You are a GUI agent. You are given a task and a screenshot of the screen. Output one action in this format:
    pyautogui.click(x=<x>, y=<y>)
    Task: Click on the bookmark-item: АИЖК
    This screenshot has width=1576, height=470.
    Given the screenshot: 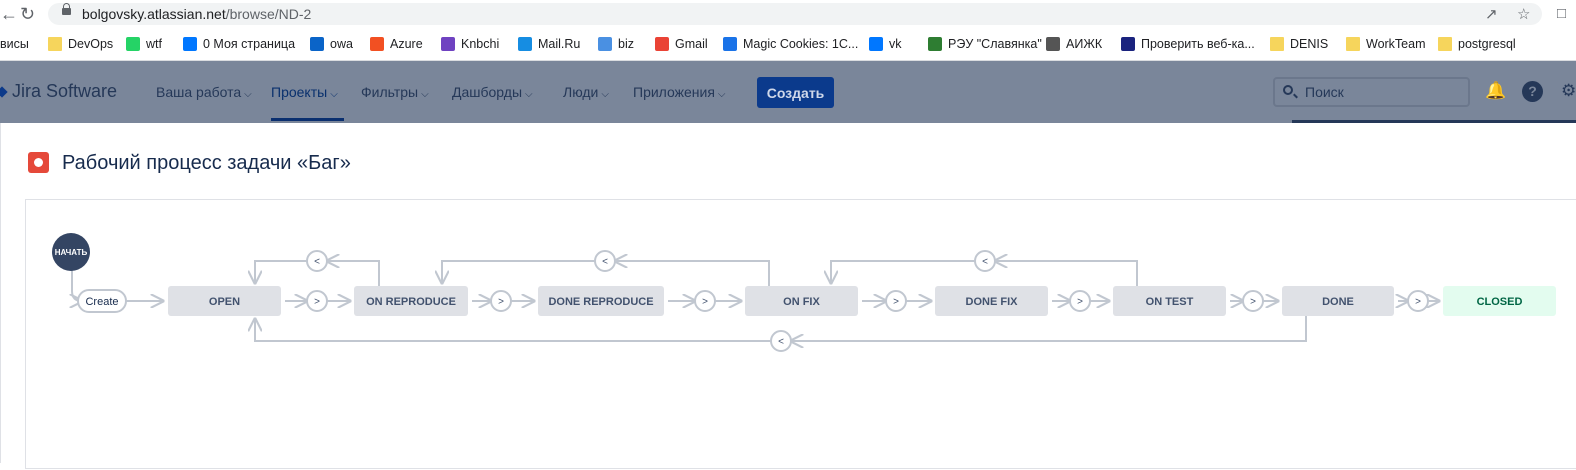 What is the action you would take?
    pyautogui.click(x=1074, y=44)
    